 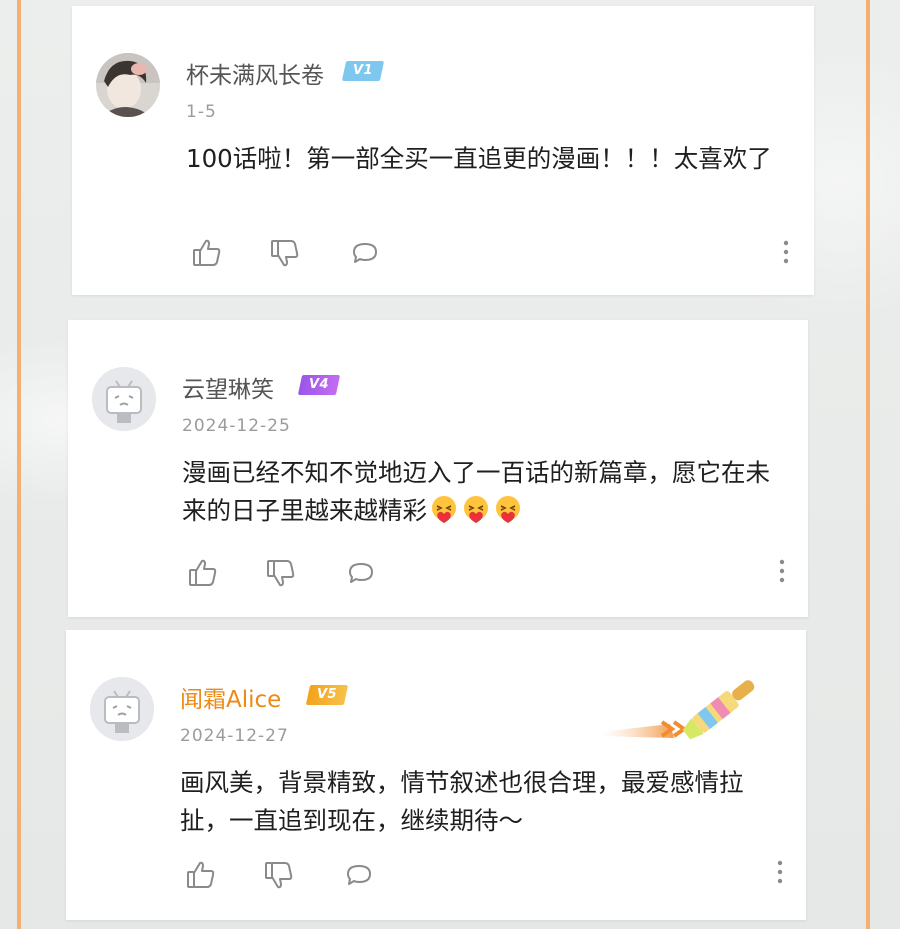 What do you see at coordinates (327, 695) in the screenshot?
I see `level-badge: V5` at bounding box center [327, 695].